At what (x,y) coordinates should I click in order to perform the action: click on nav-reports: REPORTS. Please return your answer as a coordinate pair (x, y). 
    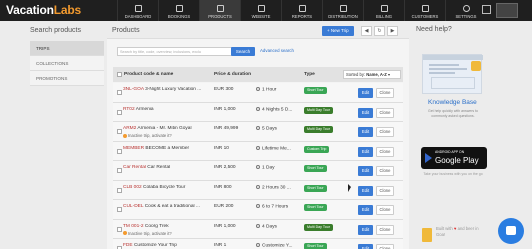
    Looking at the image, I should click on (301, 10).